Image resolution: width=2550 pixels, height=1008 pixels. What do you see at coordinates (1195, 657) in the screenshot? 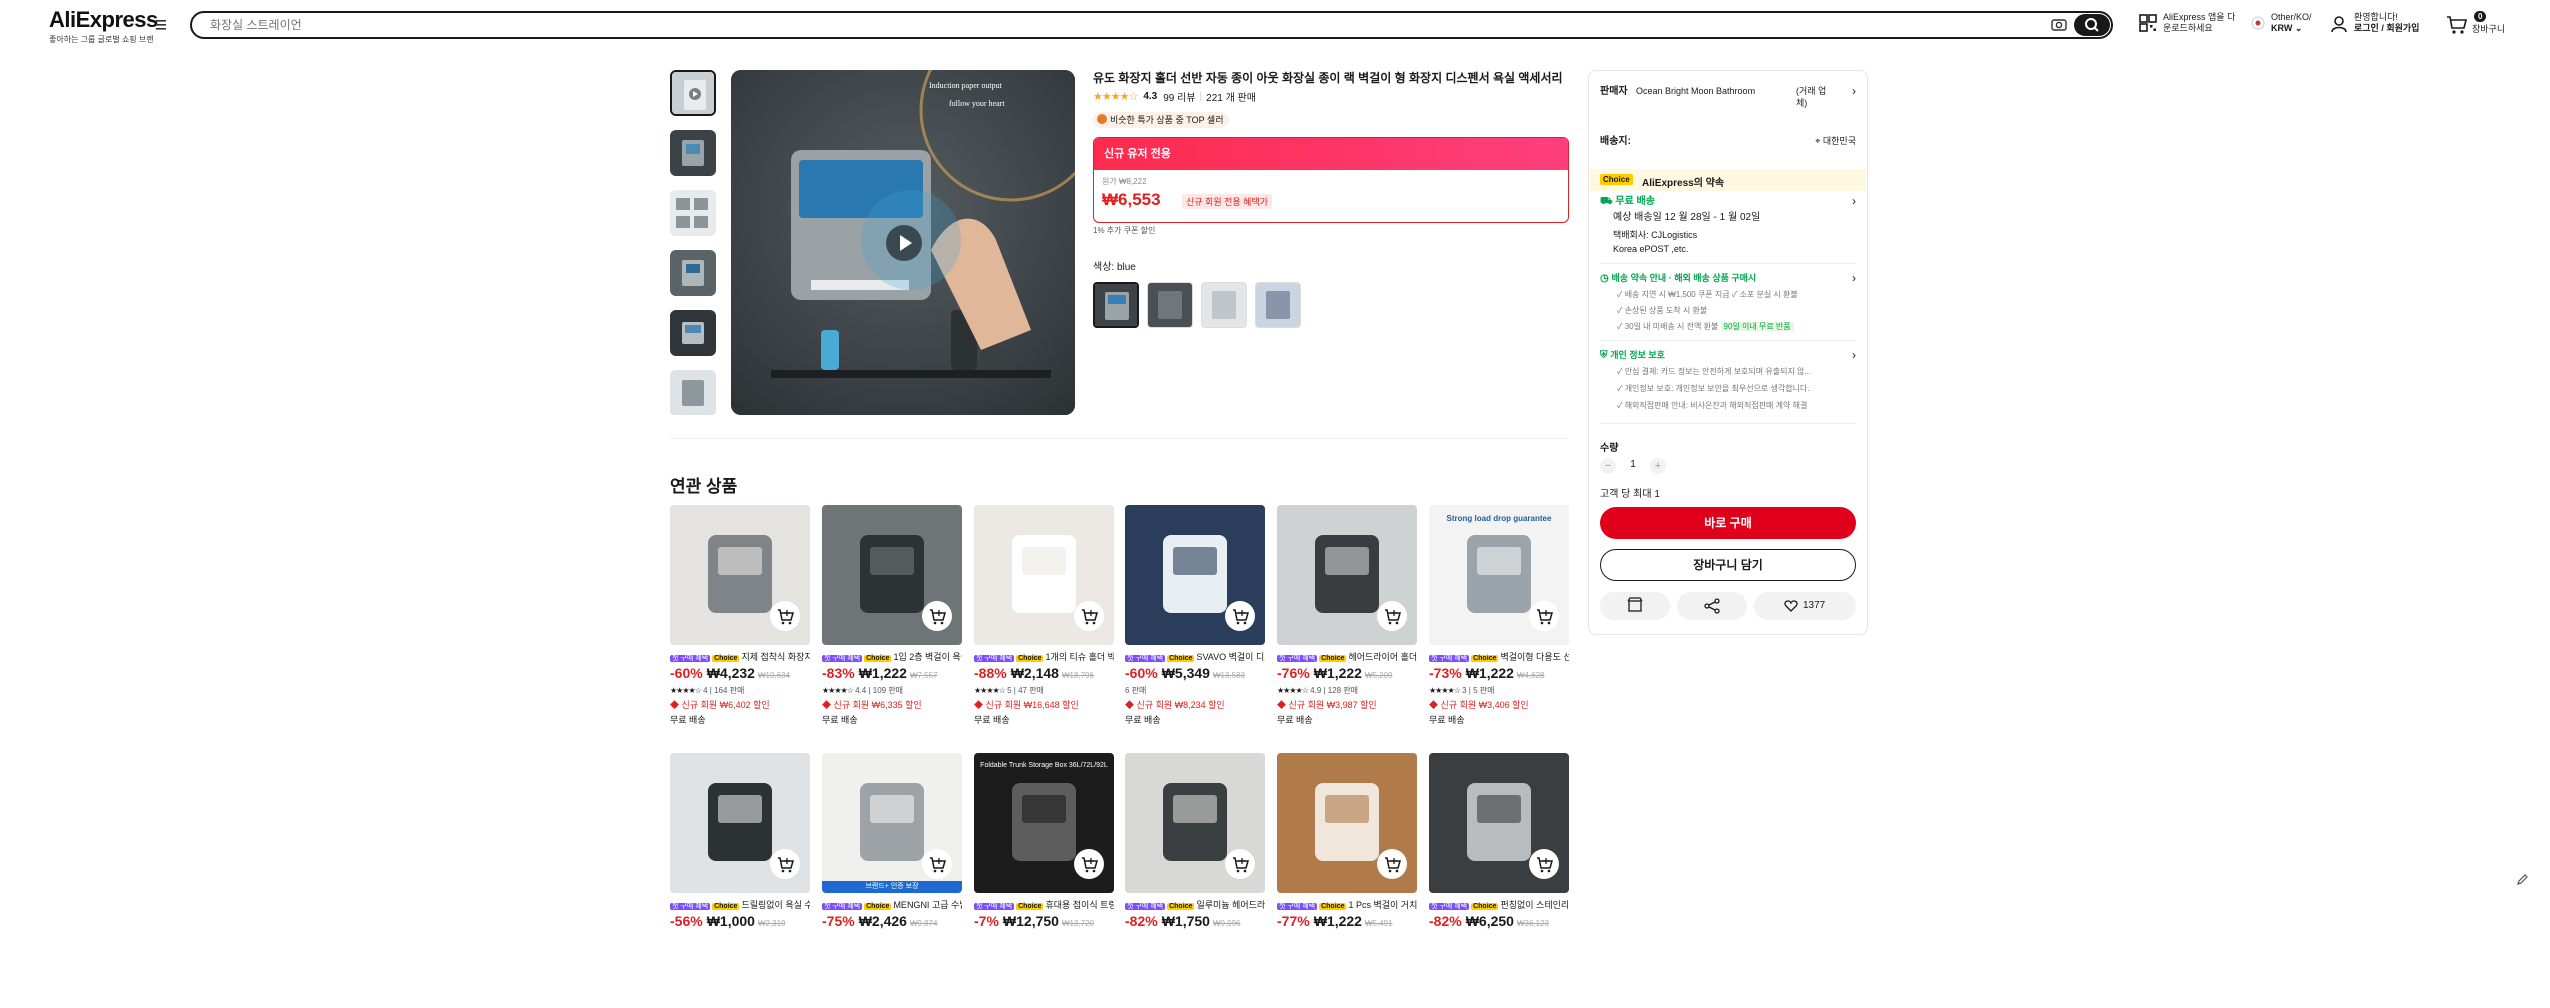
I see `product-title: 첫 구매 혜택ChoiceSVAVO 벽걸이 디스펜서` at bounding box center [1195, 657].